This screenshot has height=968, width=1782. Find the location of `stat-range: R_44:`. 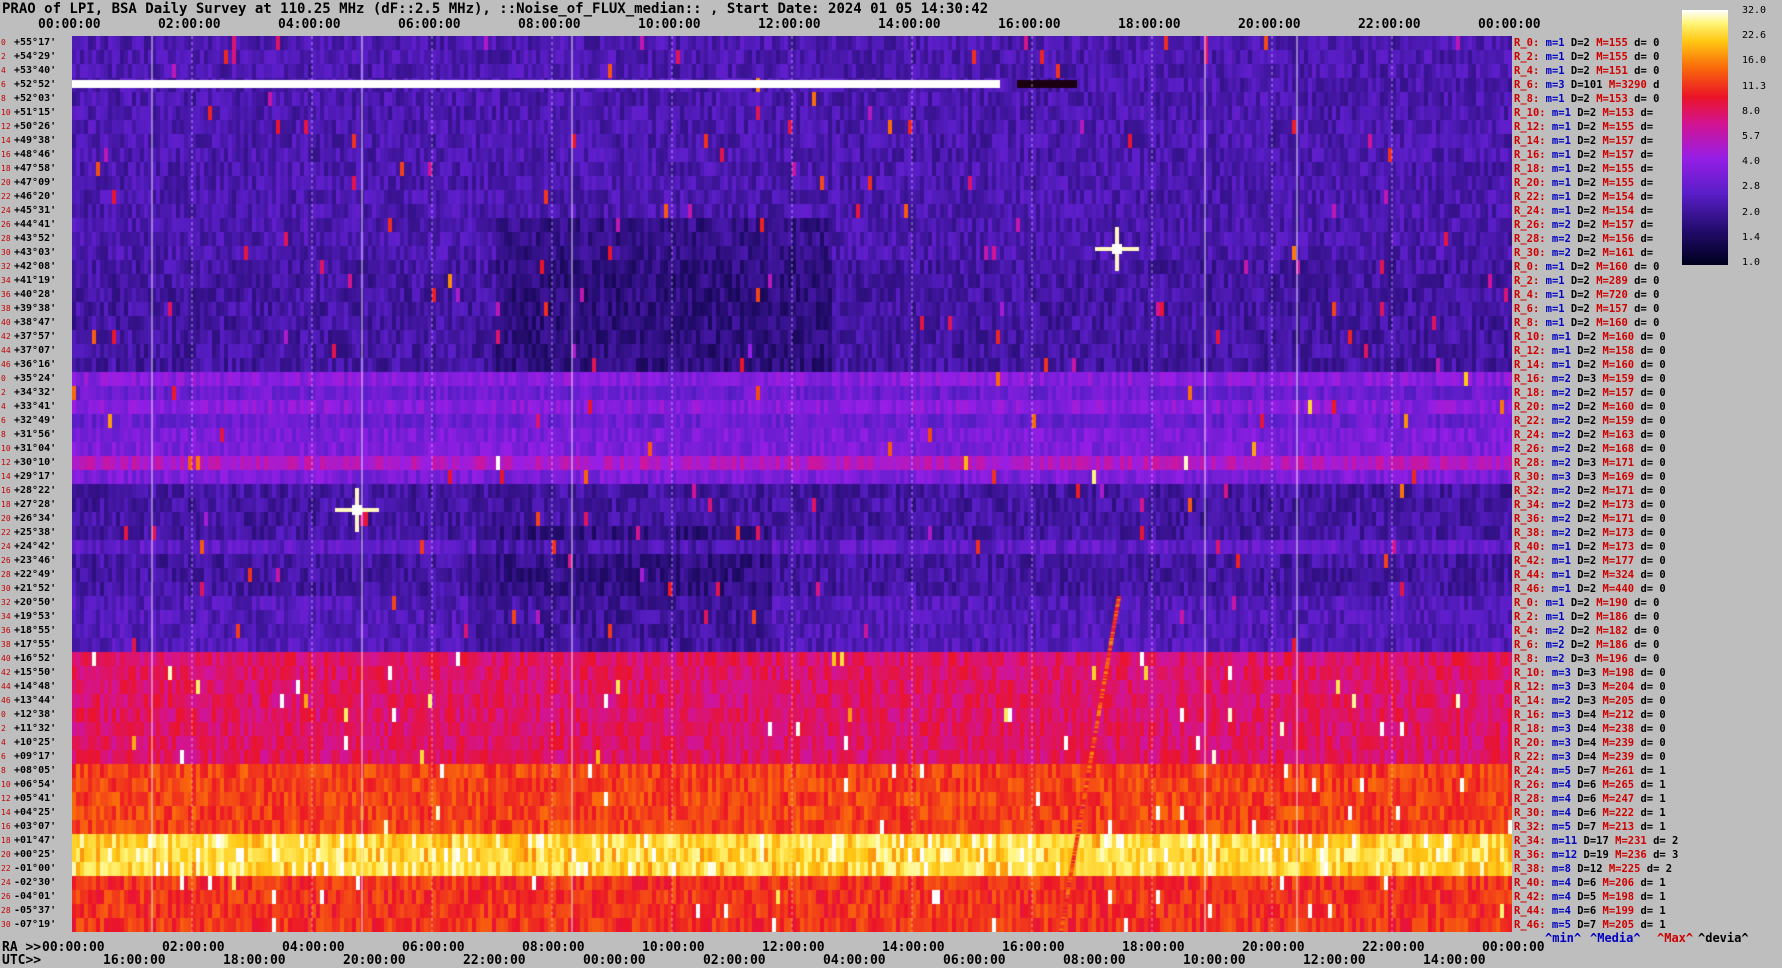

stat-range: R_44: is located at coordinates (1530, 575).